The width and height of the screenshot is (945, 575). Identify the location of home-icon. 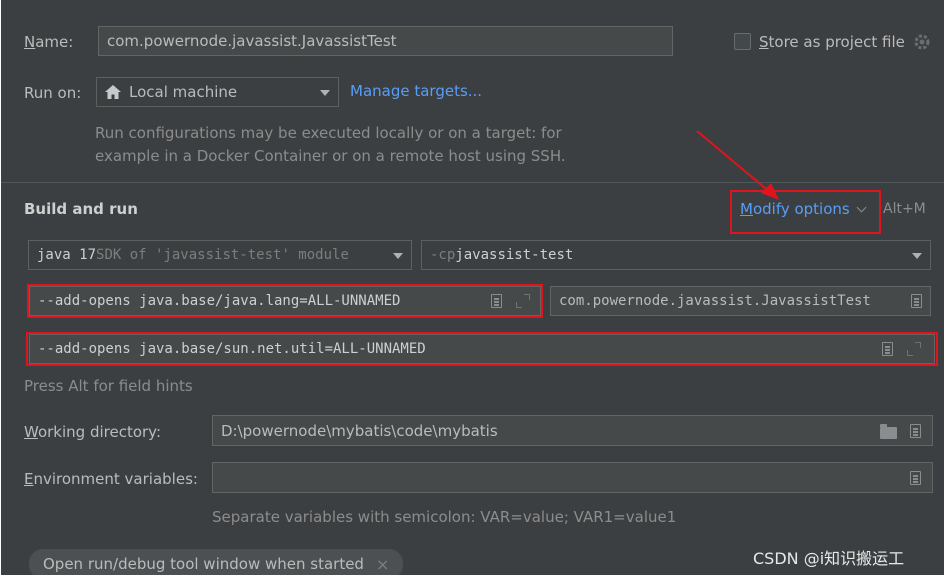
(113, 92).